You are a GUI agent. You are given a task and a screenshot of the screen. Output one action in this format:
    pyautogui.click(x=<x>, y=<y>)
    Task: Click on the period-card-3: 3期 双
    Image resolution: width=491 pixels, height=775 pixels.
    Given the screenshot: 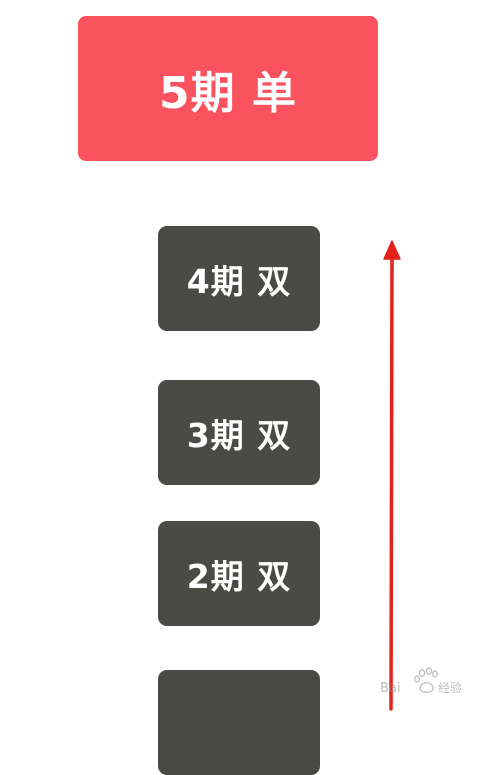 What is the action you would take?
    pyautogui.click(x=239, y=432)
    